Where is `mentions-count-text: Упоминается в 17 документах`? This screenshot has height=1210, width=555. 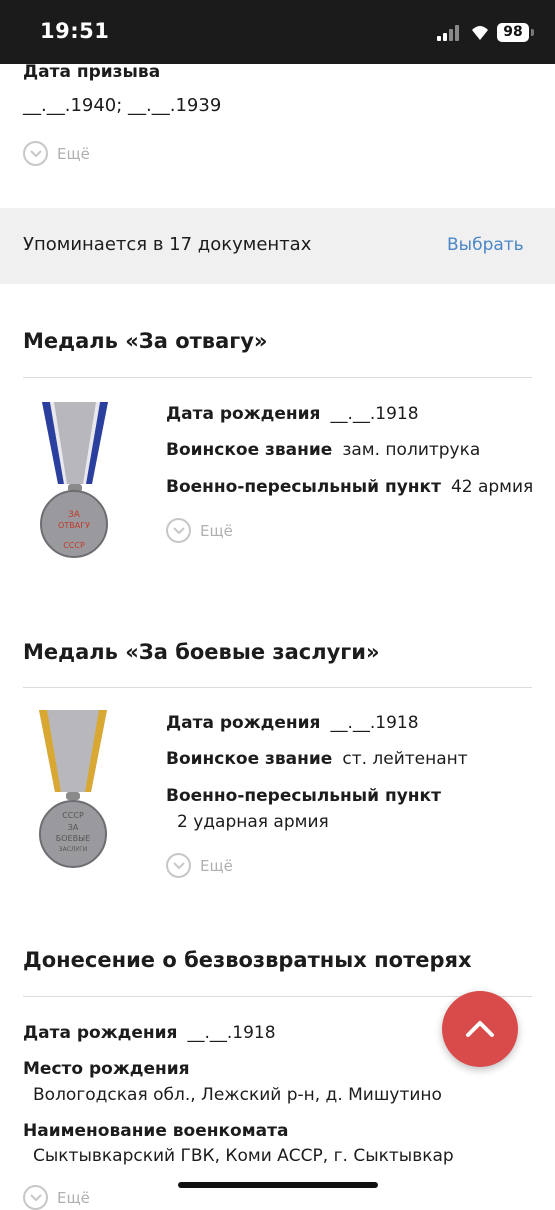
mentions-count-text: Упоминается в 17 документах is located at coordinates (167, 244).